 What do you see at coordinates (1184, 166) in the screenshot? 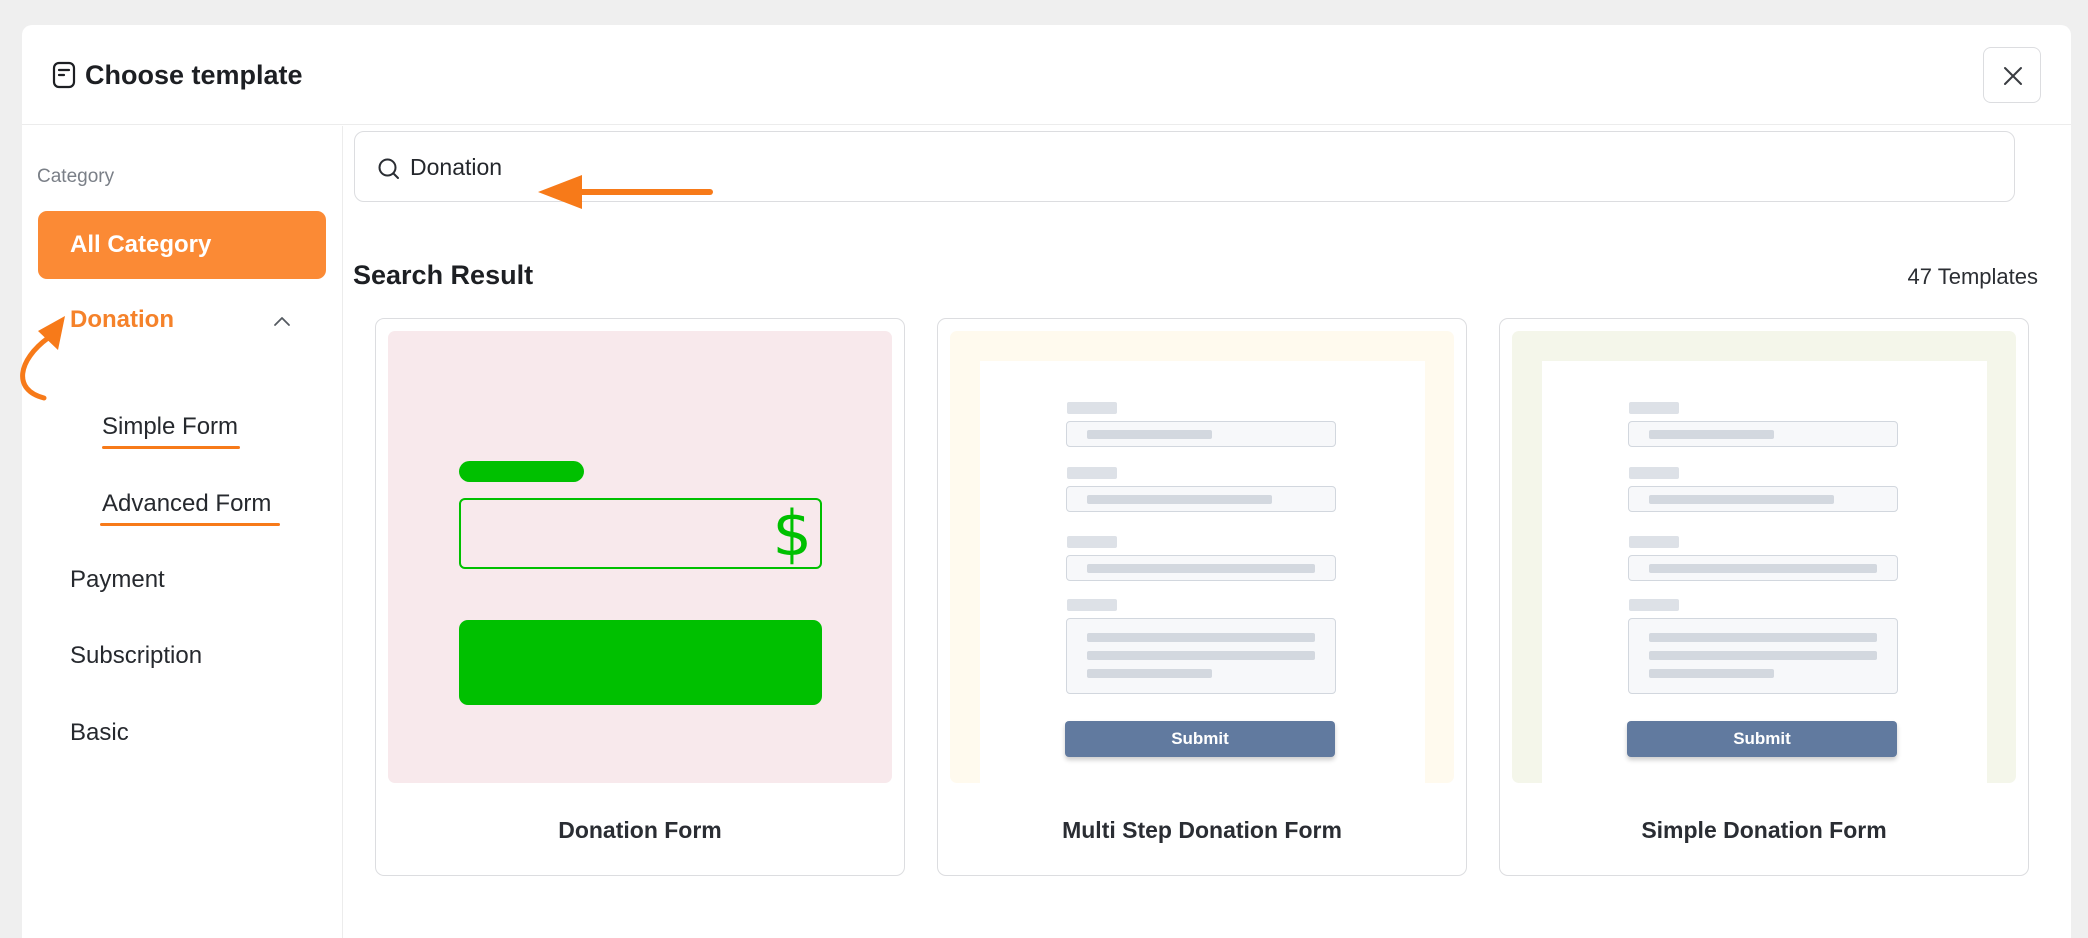
I see `search-input: Donation` at bounding box center [1184, 166].